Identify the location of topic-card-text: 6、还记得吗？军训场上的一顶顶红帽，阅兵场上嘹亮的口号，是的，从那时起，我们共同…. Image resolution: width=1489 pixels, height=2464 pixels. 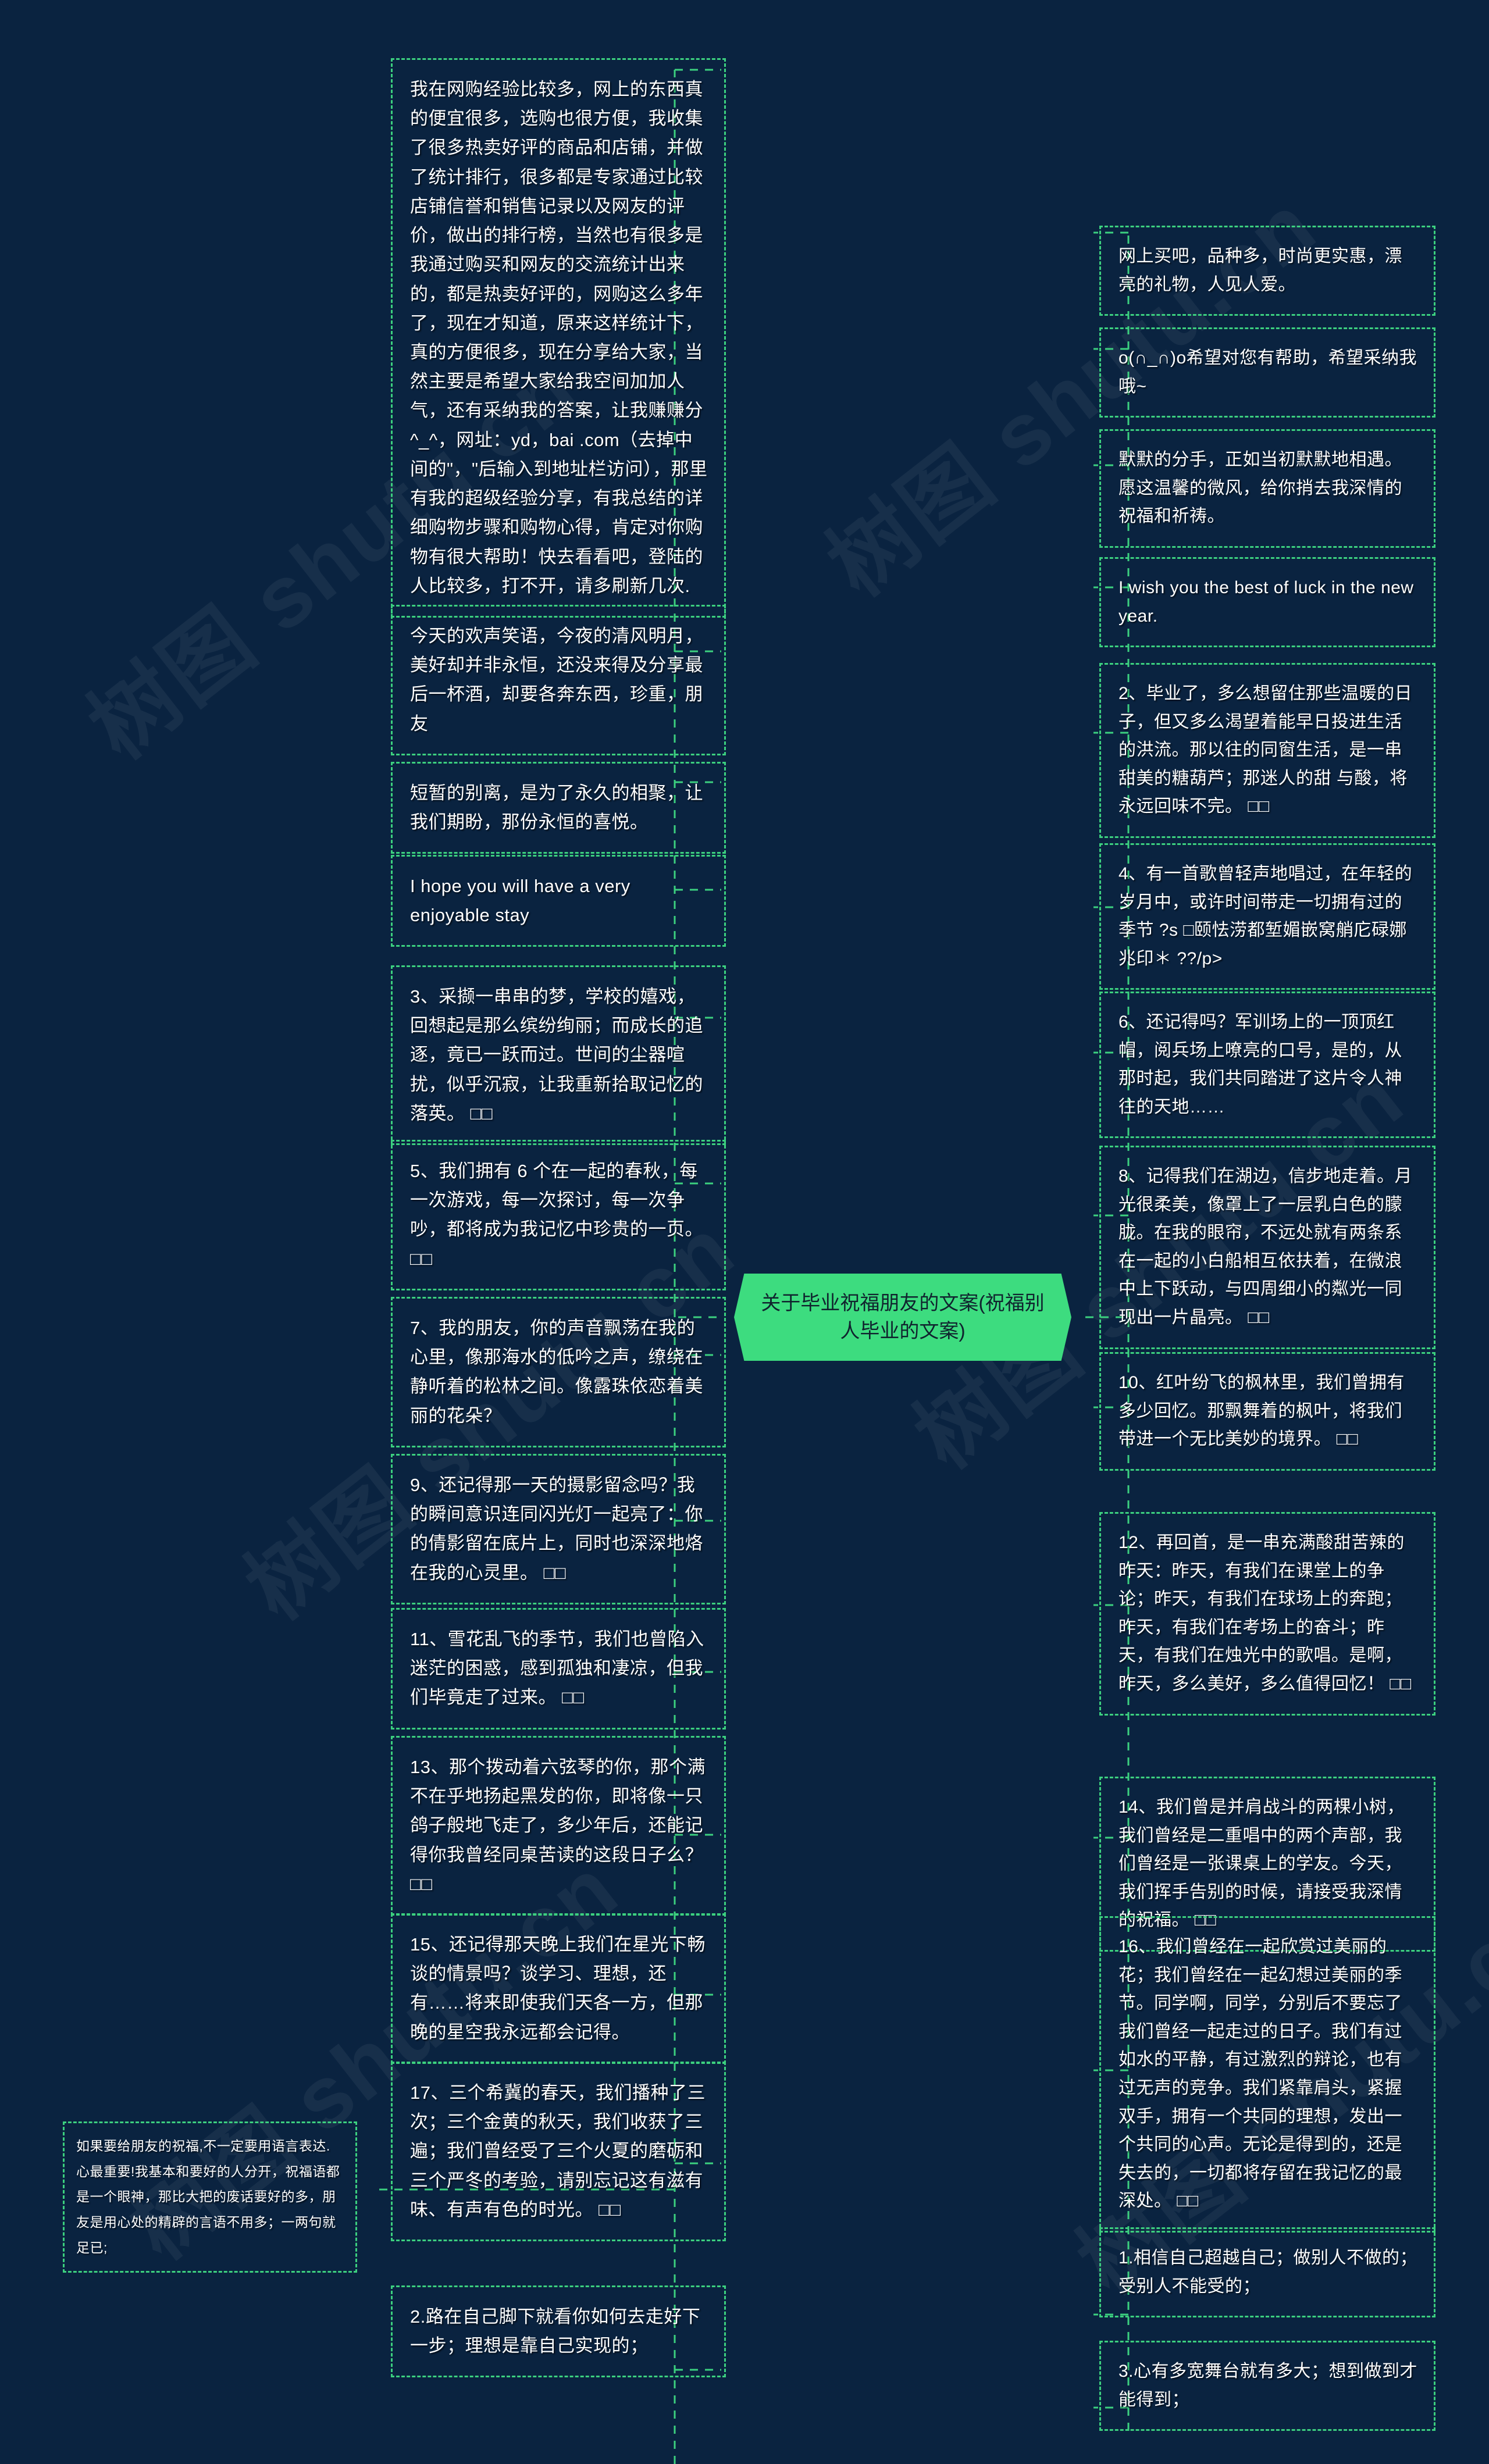
(1260, 1064).